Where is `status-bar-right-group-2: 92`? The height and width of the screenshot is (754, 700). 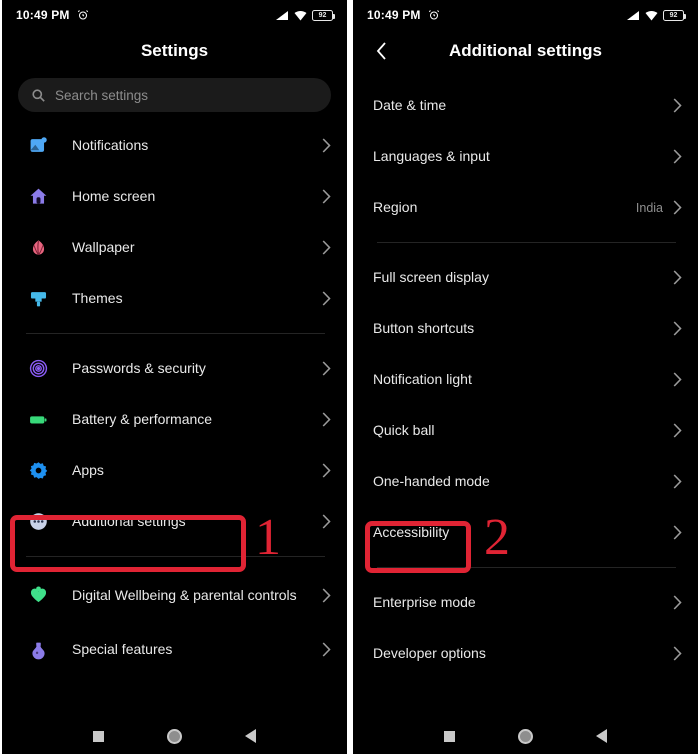 status-bar-right-group-2: 92 is located at coordinates (656, 15).